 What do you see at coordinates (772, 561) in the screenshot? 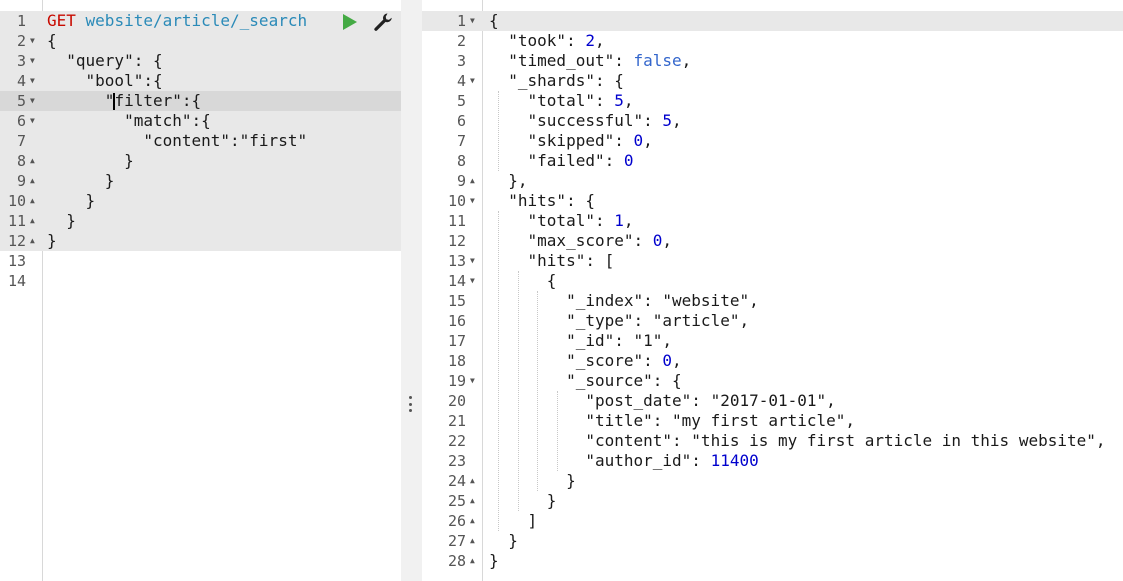
I see `response-line: 28 ▲}` at bounding box center [772, 561].